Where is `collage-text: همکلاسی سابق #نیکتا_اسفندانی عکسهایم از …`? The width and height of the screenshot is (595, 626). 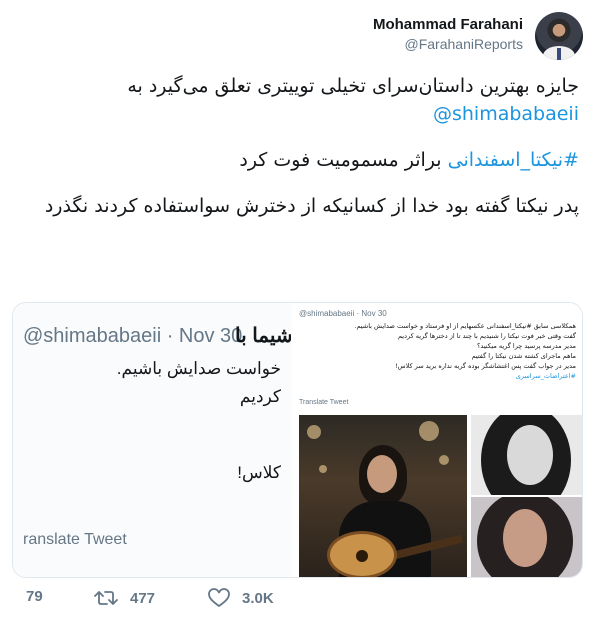 collage-text: همکلاسی سابق #نیکتا_اسفندانی عکسهایم از … is located at coordinates (438, 351).